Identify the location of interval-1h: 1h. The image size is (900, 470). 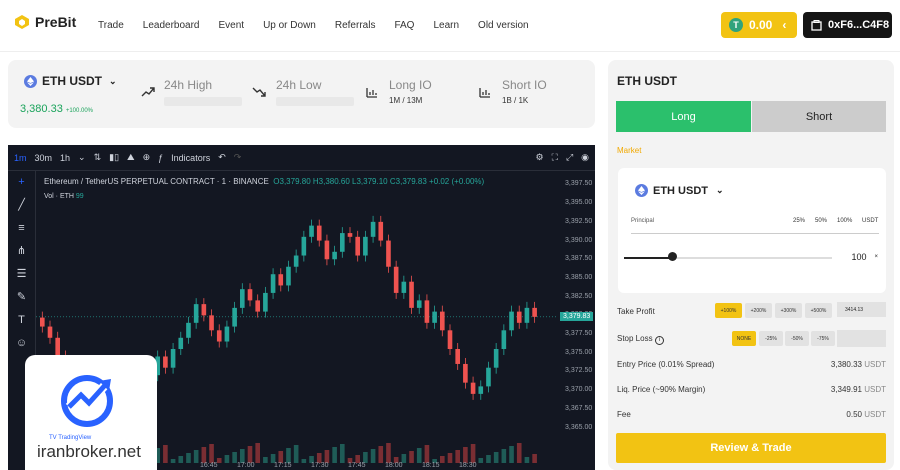
(65, 158).